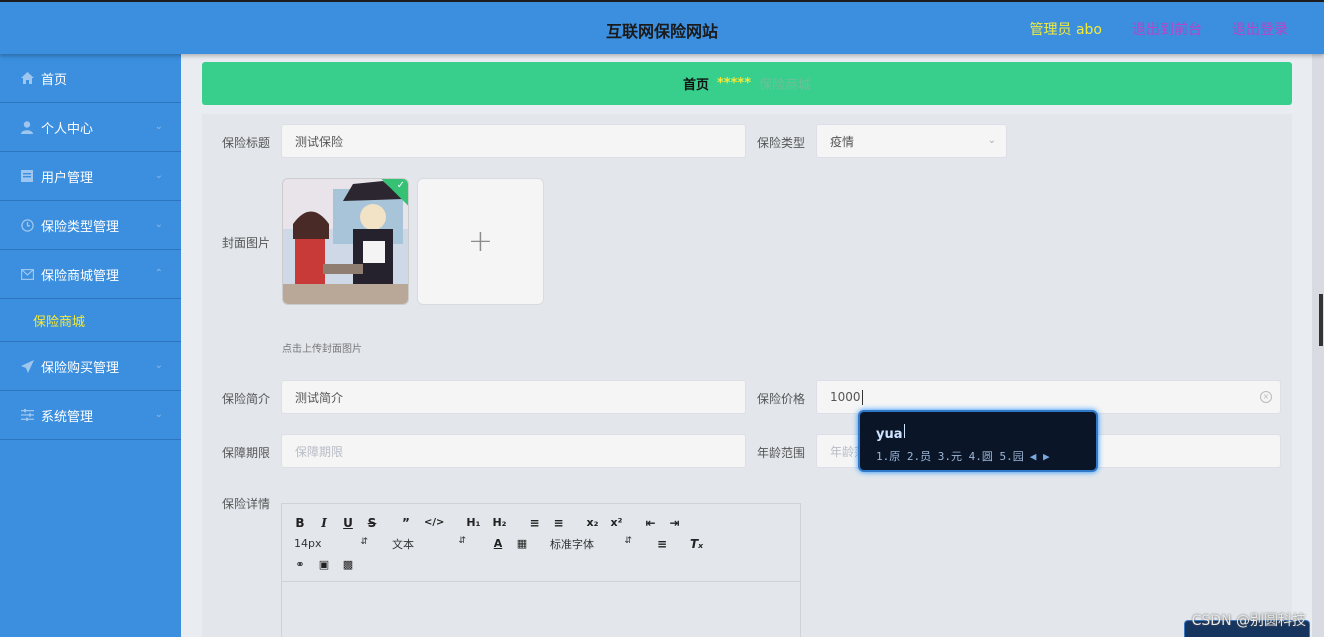  What do you see at coordinates (572, 544) in the screenshot?
I see `font-family-value: 标准字体` at bounding box center [572, 544].